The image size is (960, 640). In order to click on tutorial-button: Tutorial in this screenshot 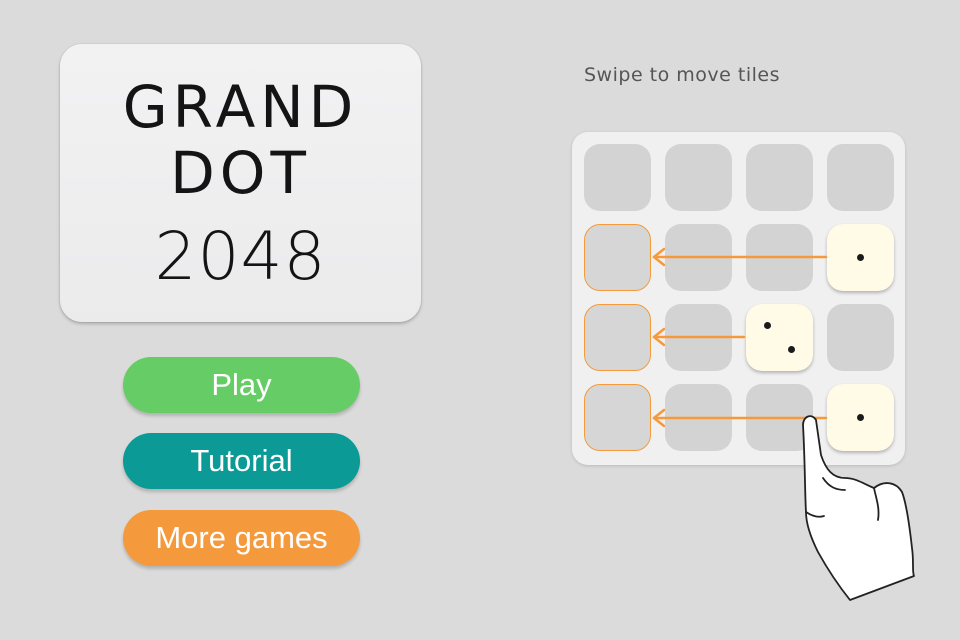, I will do `click(241, 461)`.